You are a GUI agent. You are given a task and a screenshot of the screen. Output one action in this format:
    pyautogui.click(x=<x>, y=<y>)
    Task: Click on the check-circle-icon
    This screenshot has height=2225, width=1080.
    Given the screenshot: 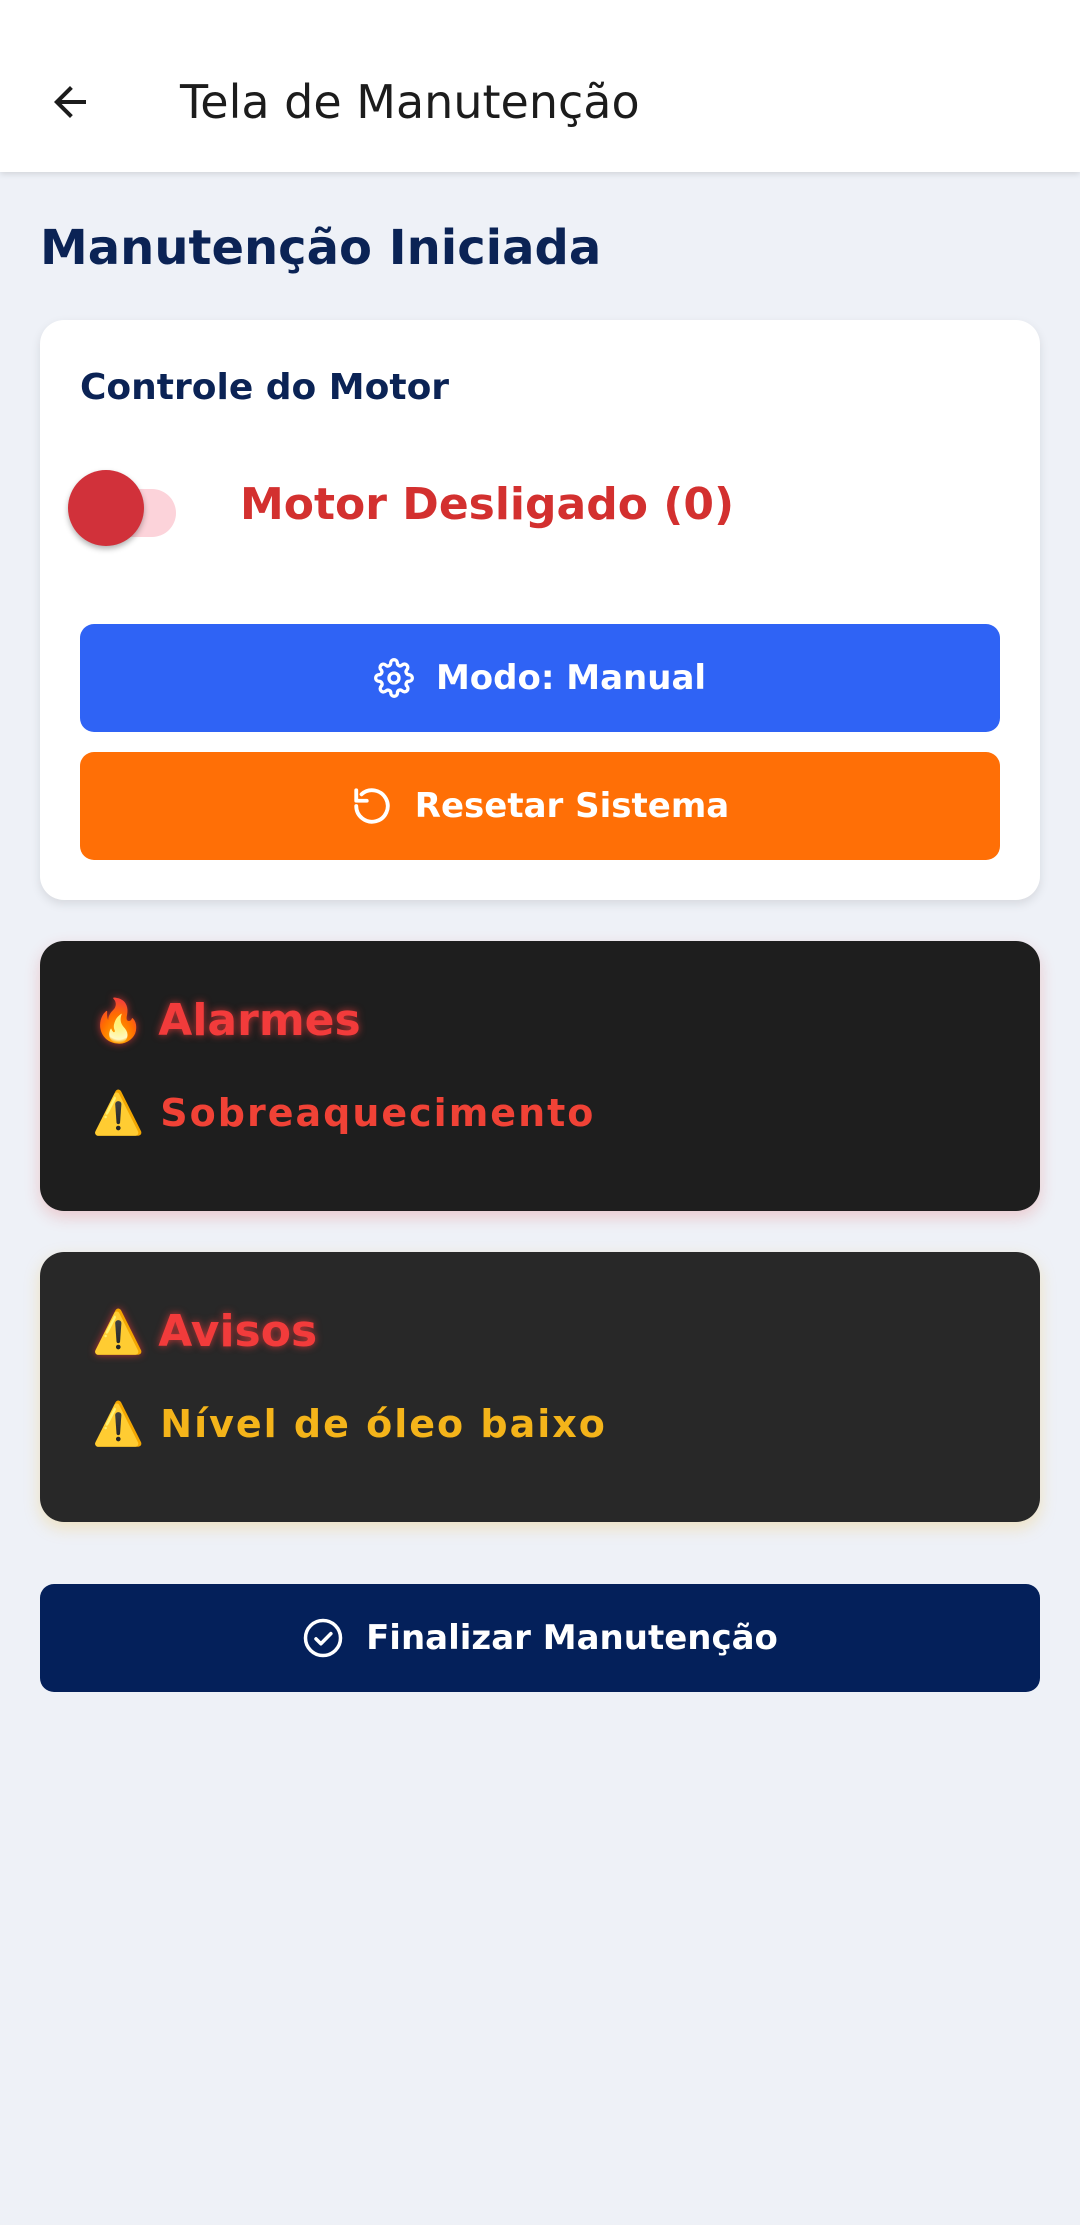 What is the action you would take?
    pyautogui.click(x=323, y=1638)
    